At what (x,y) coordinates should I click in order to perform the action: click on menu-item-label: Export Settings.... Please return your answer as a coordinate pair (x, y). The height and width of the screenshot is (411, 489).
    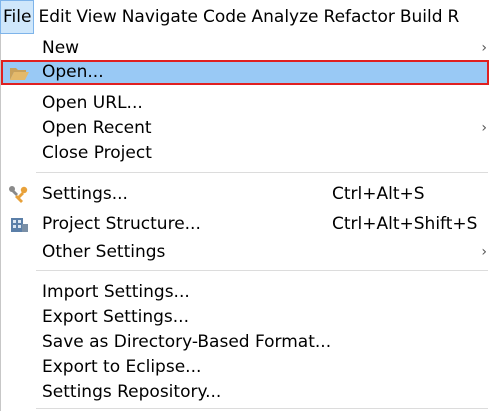
    Looking at the image, I should click on (115, 317).